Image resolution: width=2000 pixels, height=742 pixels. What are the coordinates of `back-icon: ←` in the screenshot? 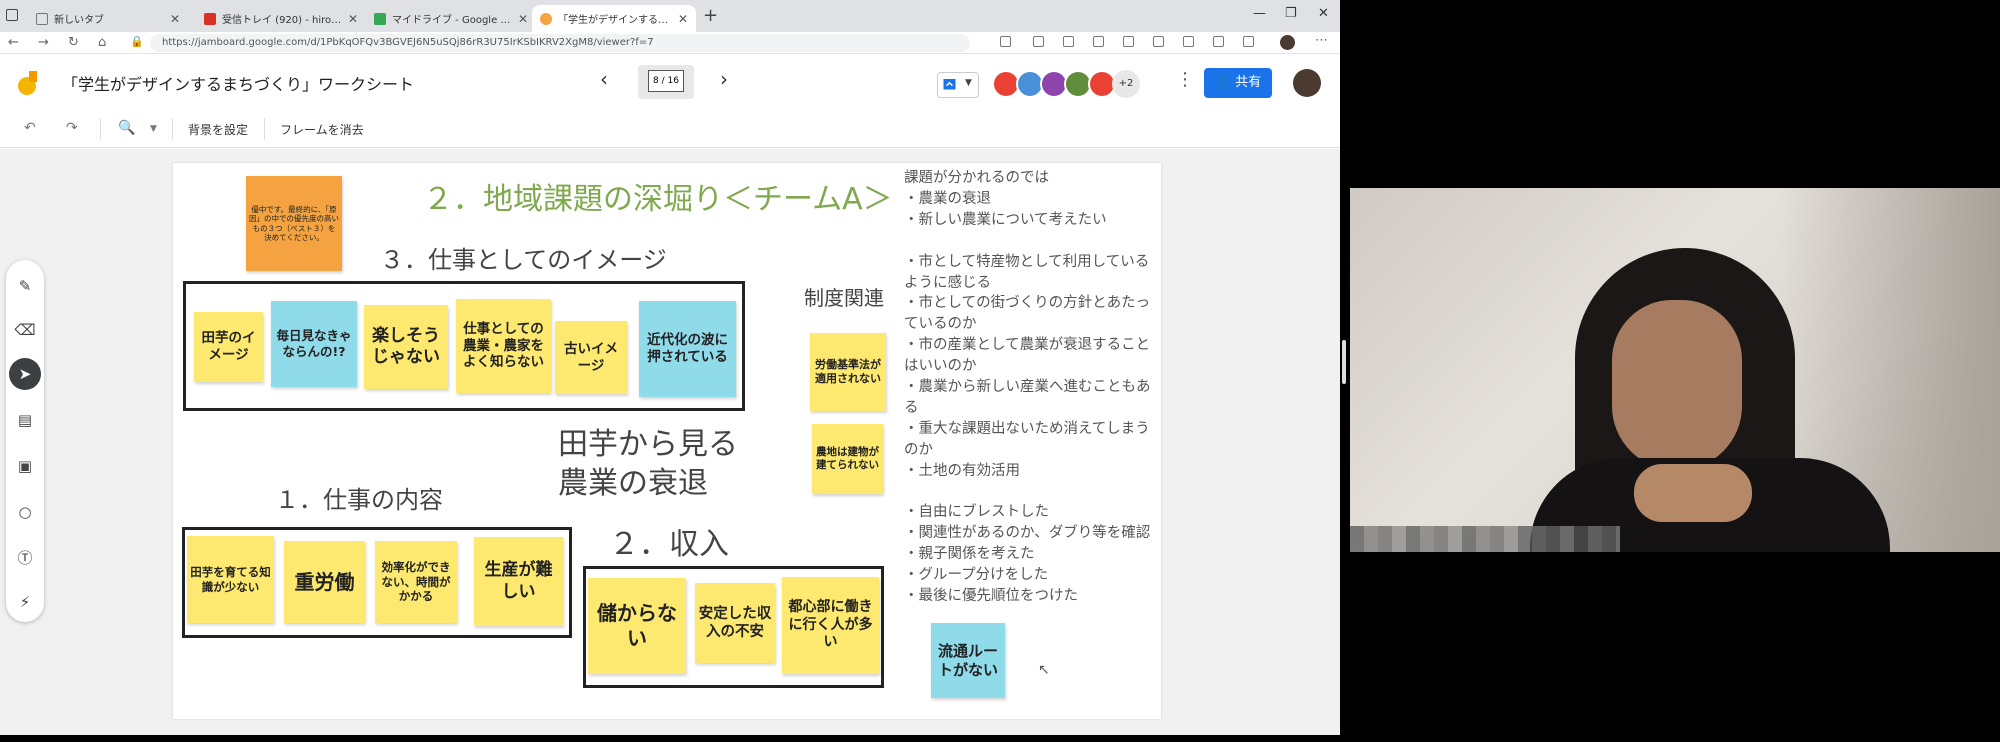 It's located at (13, 42).